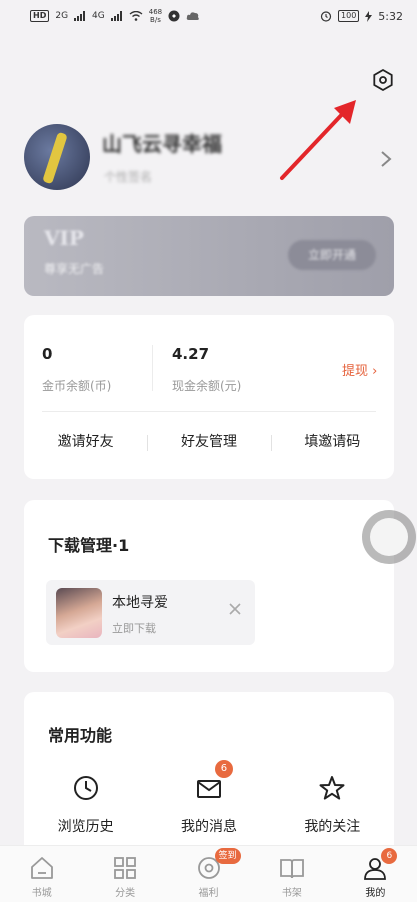 The width and height of the screenshot is (417, 902). What do you see at coordinates (389, 856) in the screenshot?
I see `mine-badge: 6` at bounding box center [389, 856].